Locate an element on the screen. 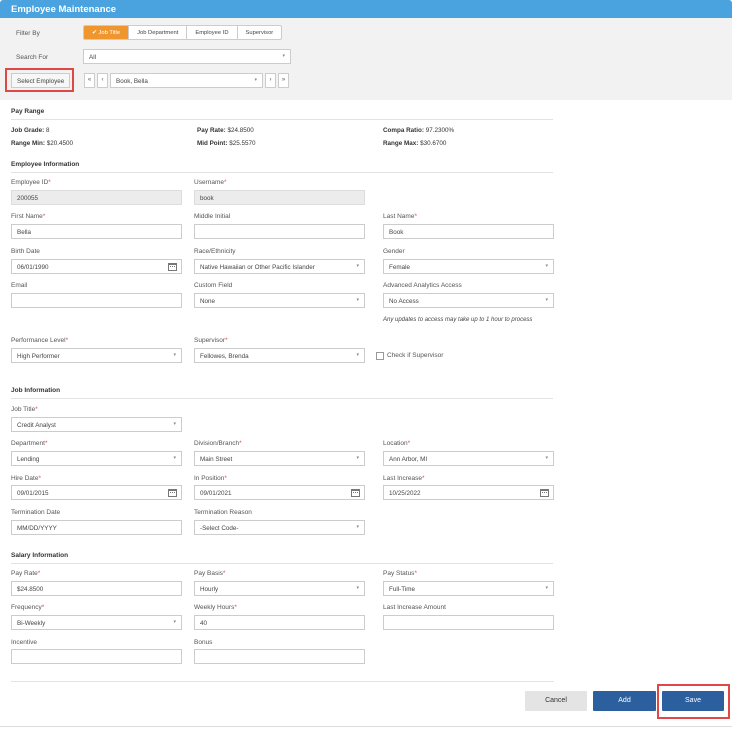 The height and width of the screenshot is (732, 732). username-label: Username* is located at coordinates (210, 182).